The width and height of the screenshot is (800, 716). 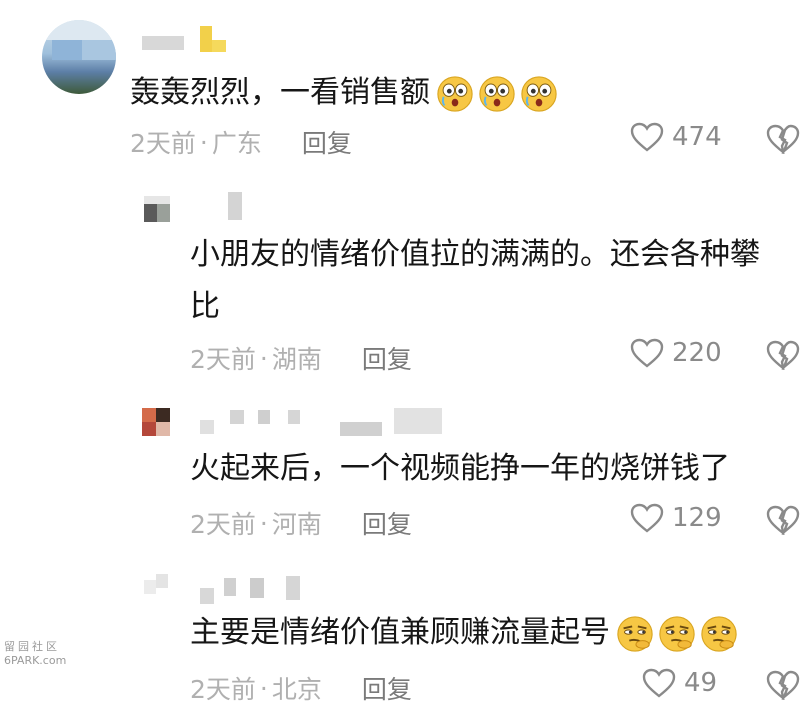 I want to click on like-button: 49, so click(x=679, y=683).